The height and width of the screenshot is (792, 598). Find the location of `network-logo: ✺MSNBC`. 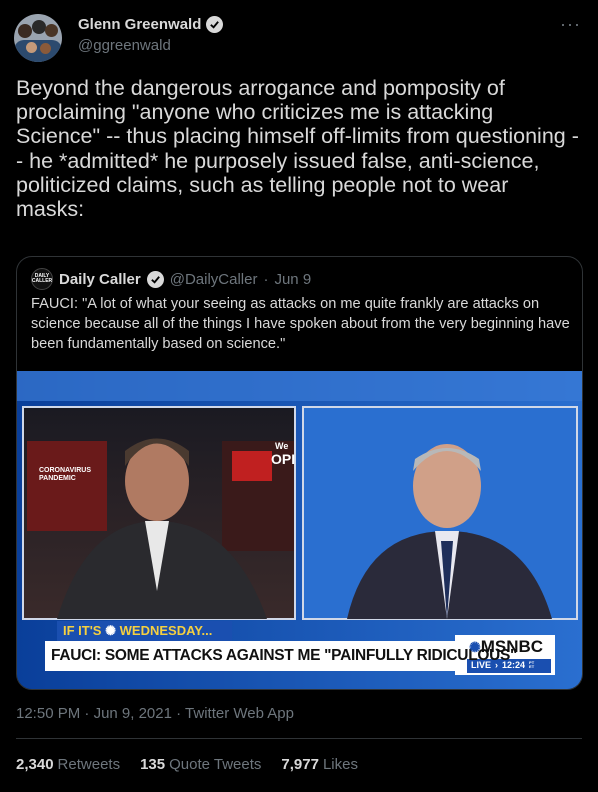

network-logo: ✺MSNBC is located at coordinates (506, 647).